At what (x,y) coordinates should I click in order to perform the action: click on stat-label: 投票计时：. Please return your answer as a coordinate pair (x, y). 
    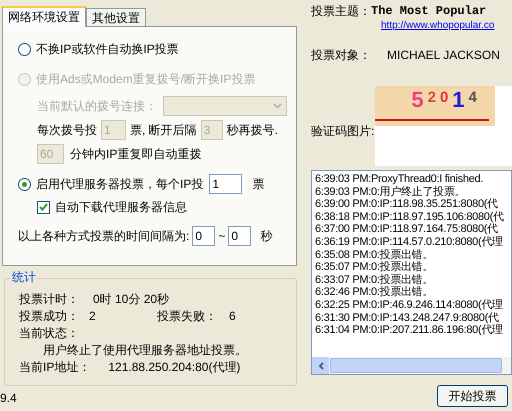
    Looking at the image, I should click on (49, 299).